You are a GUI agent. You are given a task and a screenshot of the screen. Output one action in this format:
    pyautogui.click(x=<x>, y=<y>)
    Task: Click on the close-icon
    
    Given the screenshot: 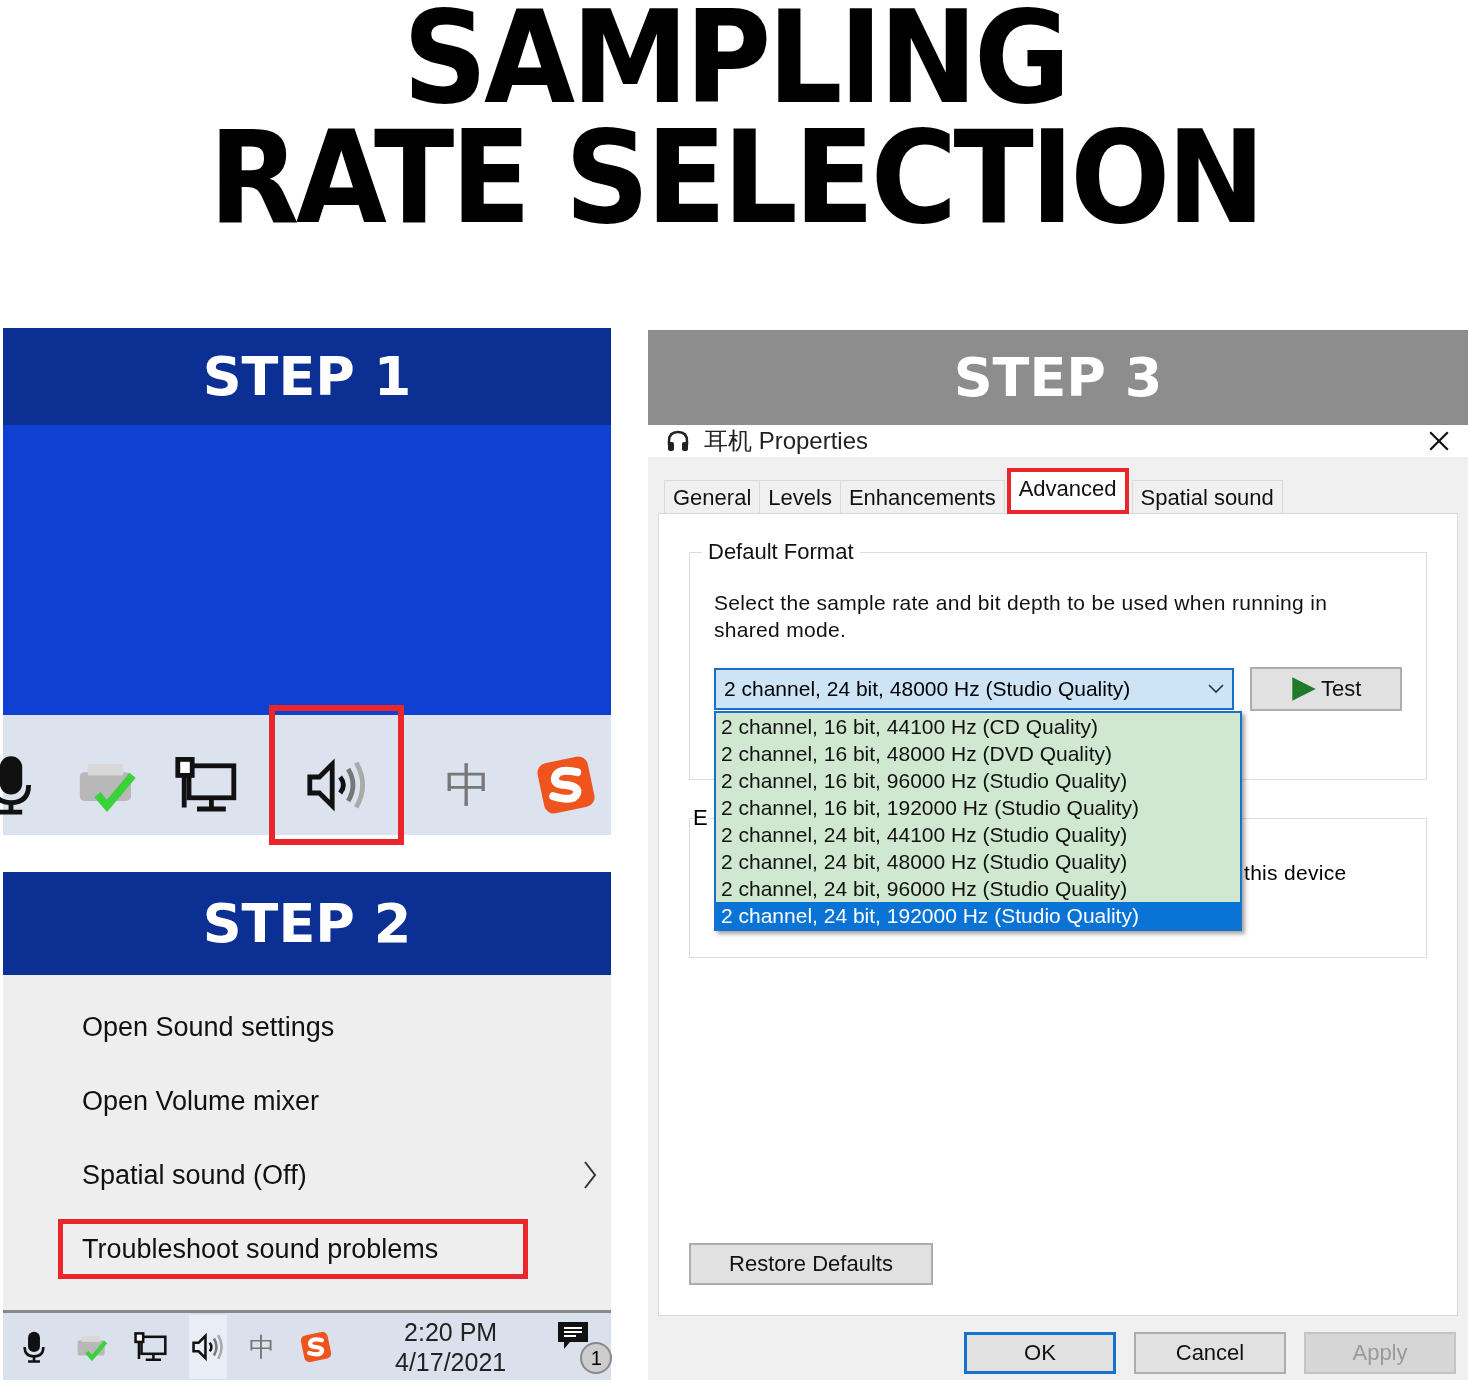 What is the action you would take?
    pyautogui.click(x=1439, y=441)
    